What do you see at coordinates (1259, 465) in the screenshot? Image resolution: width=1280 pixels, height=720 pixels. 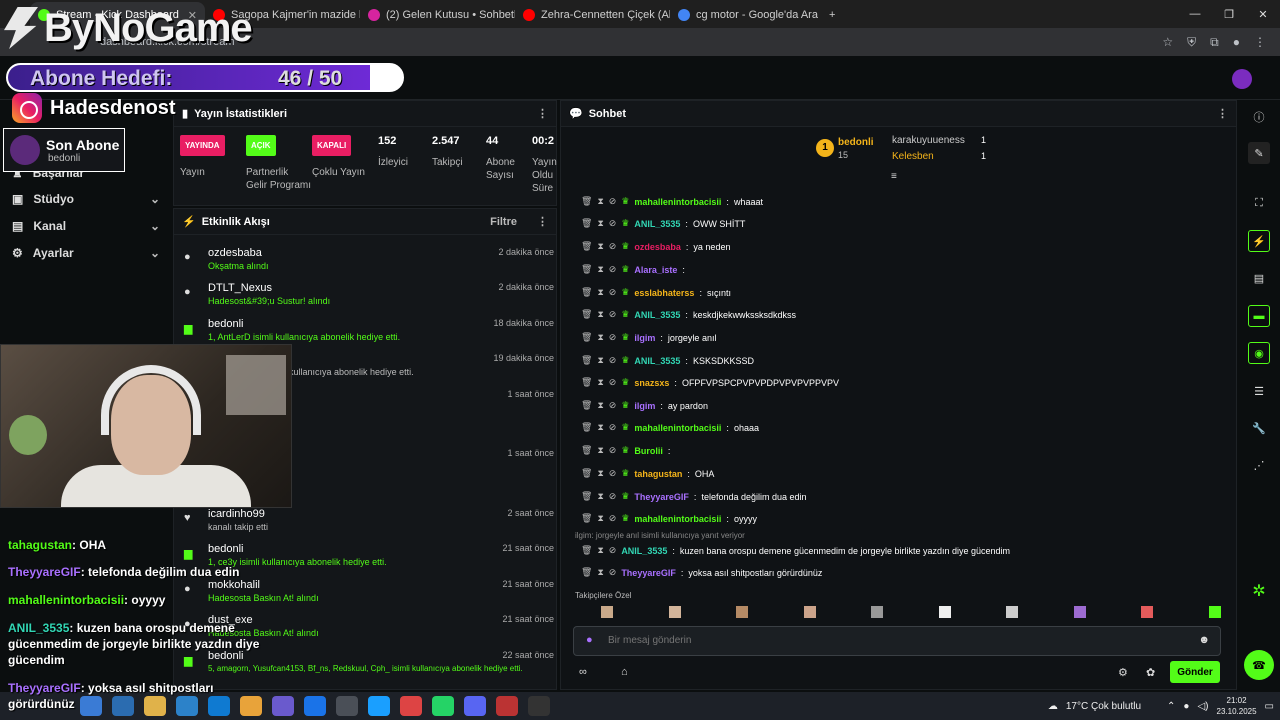 I see `share-icon: ⋰` at bounding box center [1259, 465].